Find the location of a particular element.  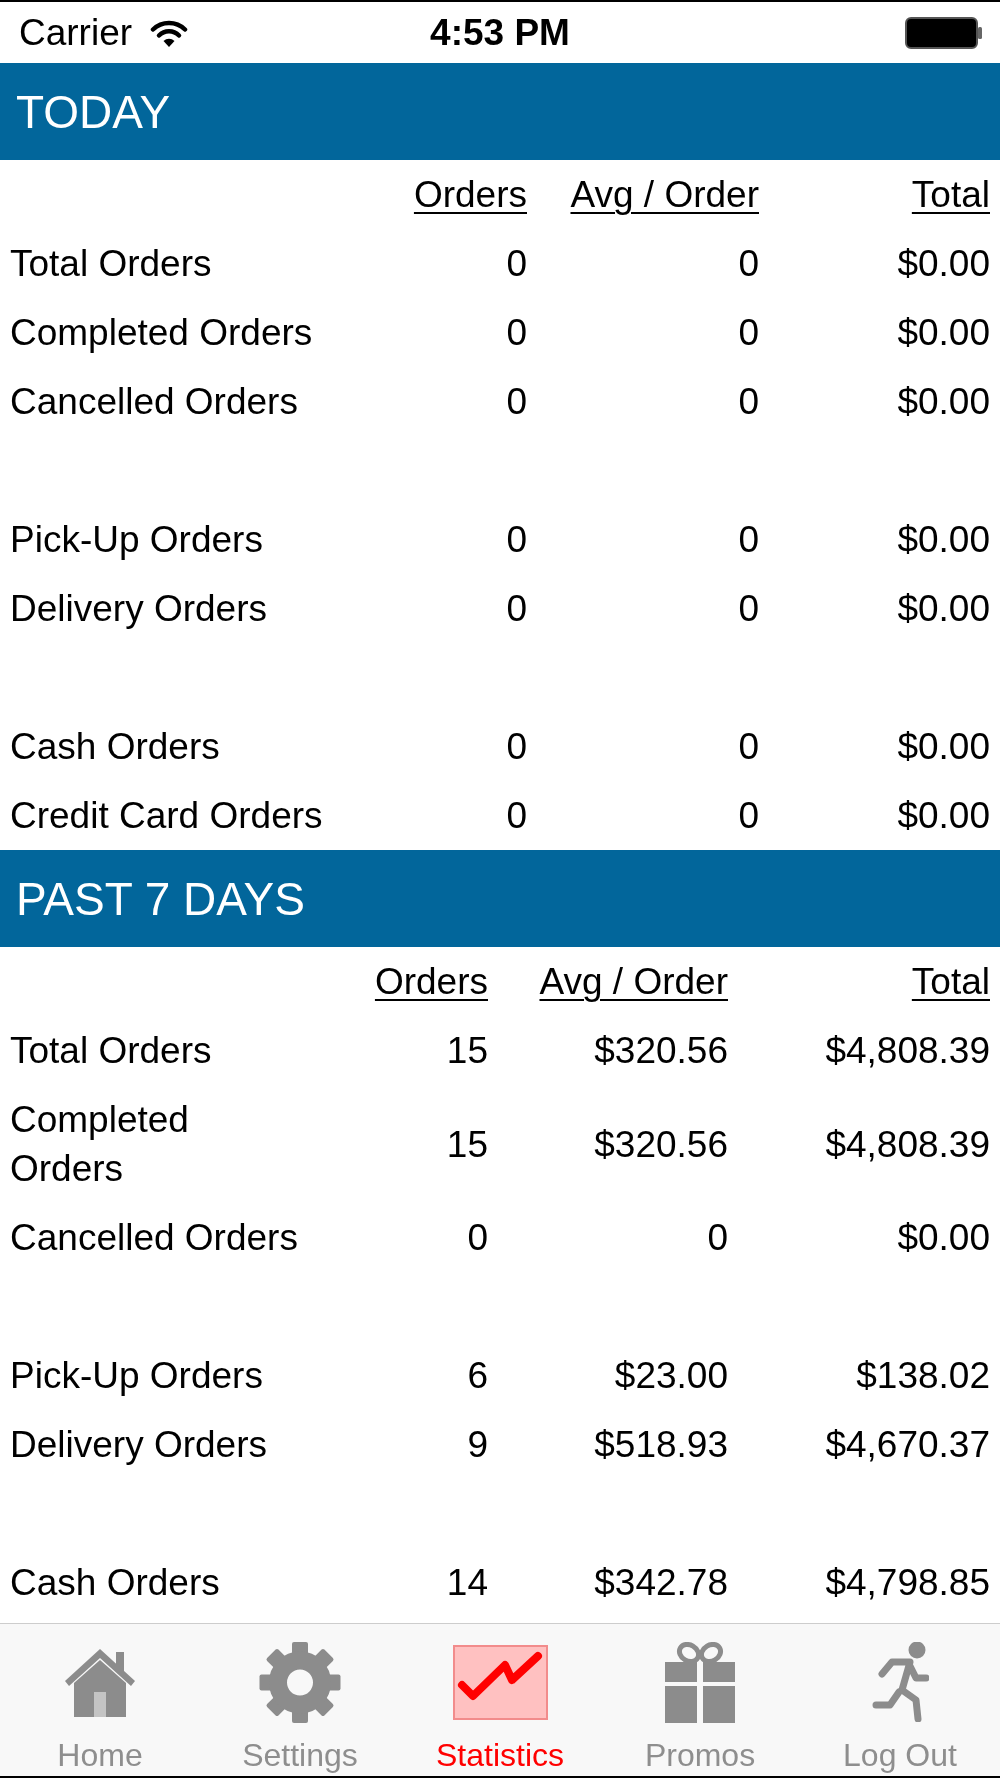

table-cell: $4,798.85 is located at coordinates (907, 1582).